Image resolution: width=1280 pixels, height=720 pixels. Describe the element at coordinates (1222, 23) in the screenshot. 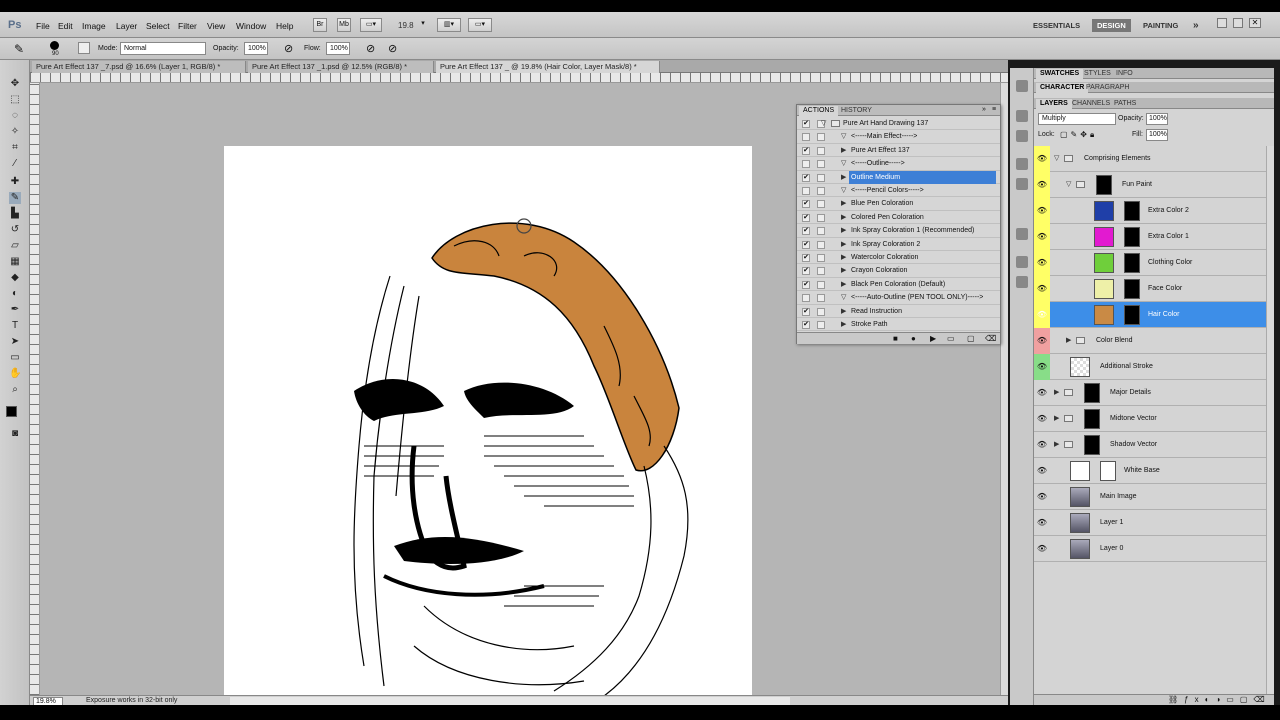

I see `minimize-icon` at that location.